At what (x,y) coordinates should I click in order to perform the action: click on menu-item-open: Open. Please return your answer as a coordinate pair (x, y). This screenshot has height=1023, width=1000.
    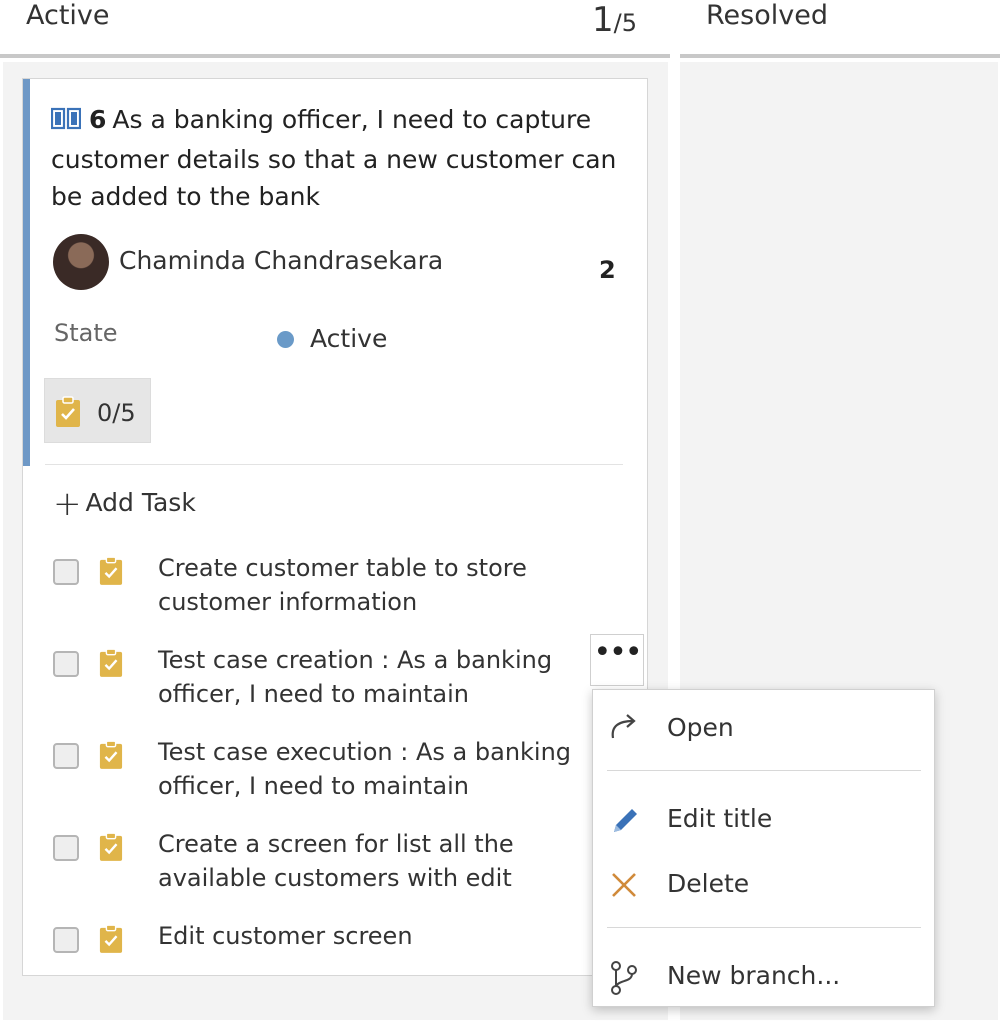
    Looking at the image, I should click on (764, 728).